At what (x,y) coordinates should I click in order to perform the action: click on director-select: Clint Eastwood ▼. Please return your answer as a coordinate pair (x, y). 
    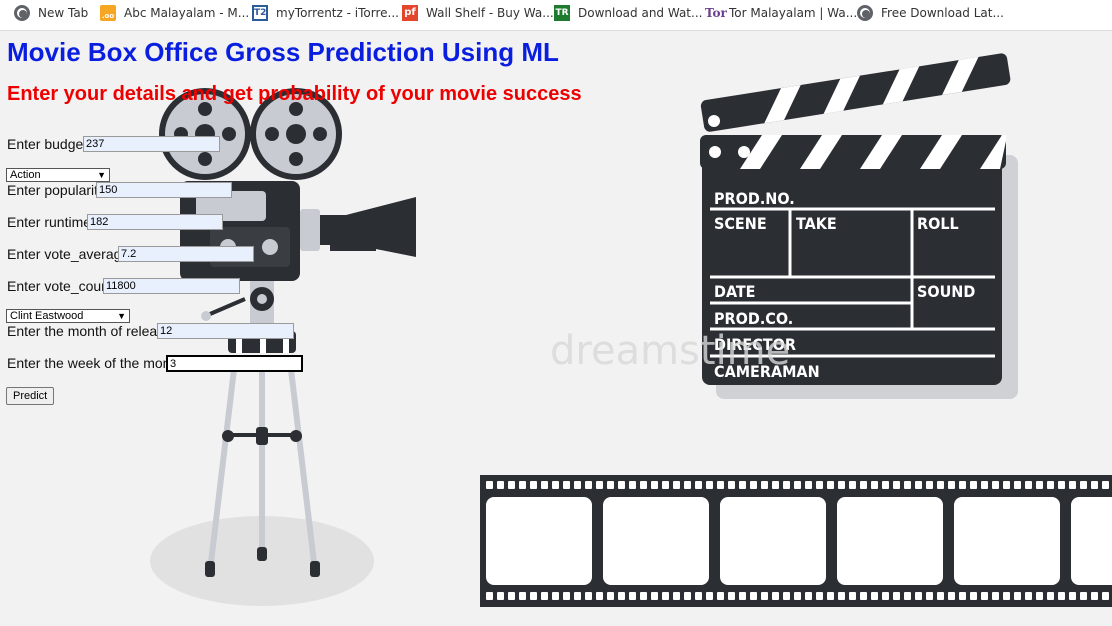
    Looking at the image, I should click on (68, 316).